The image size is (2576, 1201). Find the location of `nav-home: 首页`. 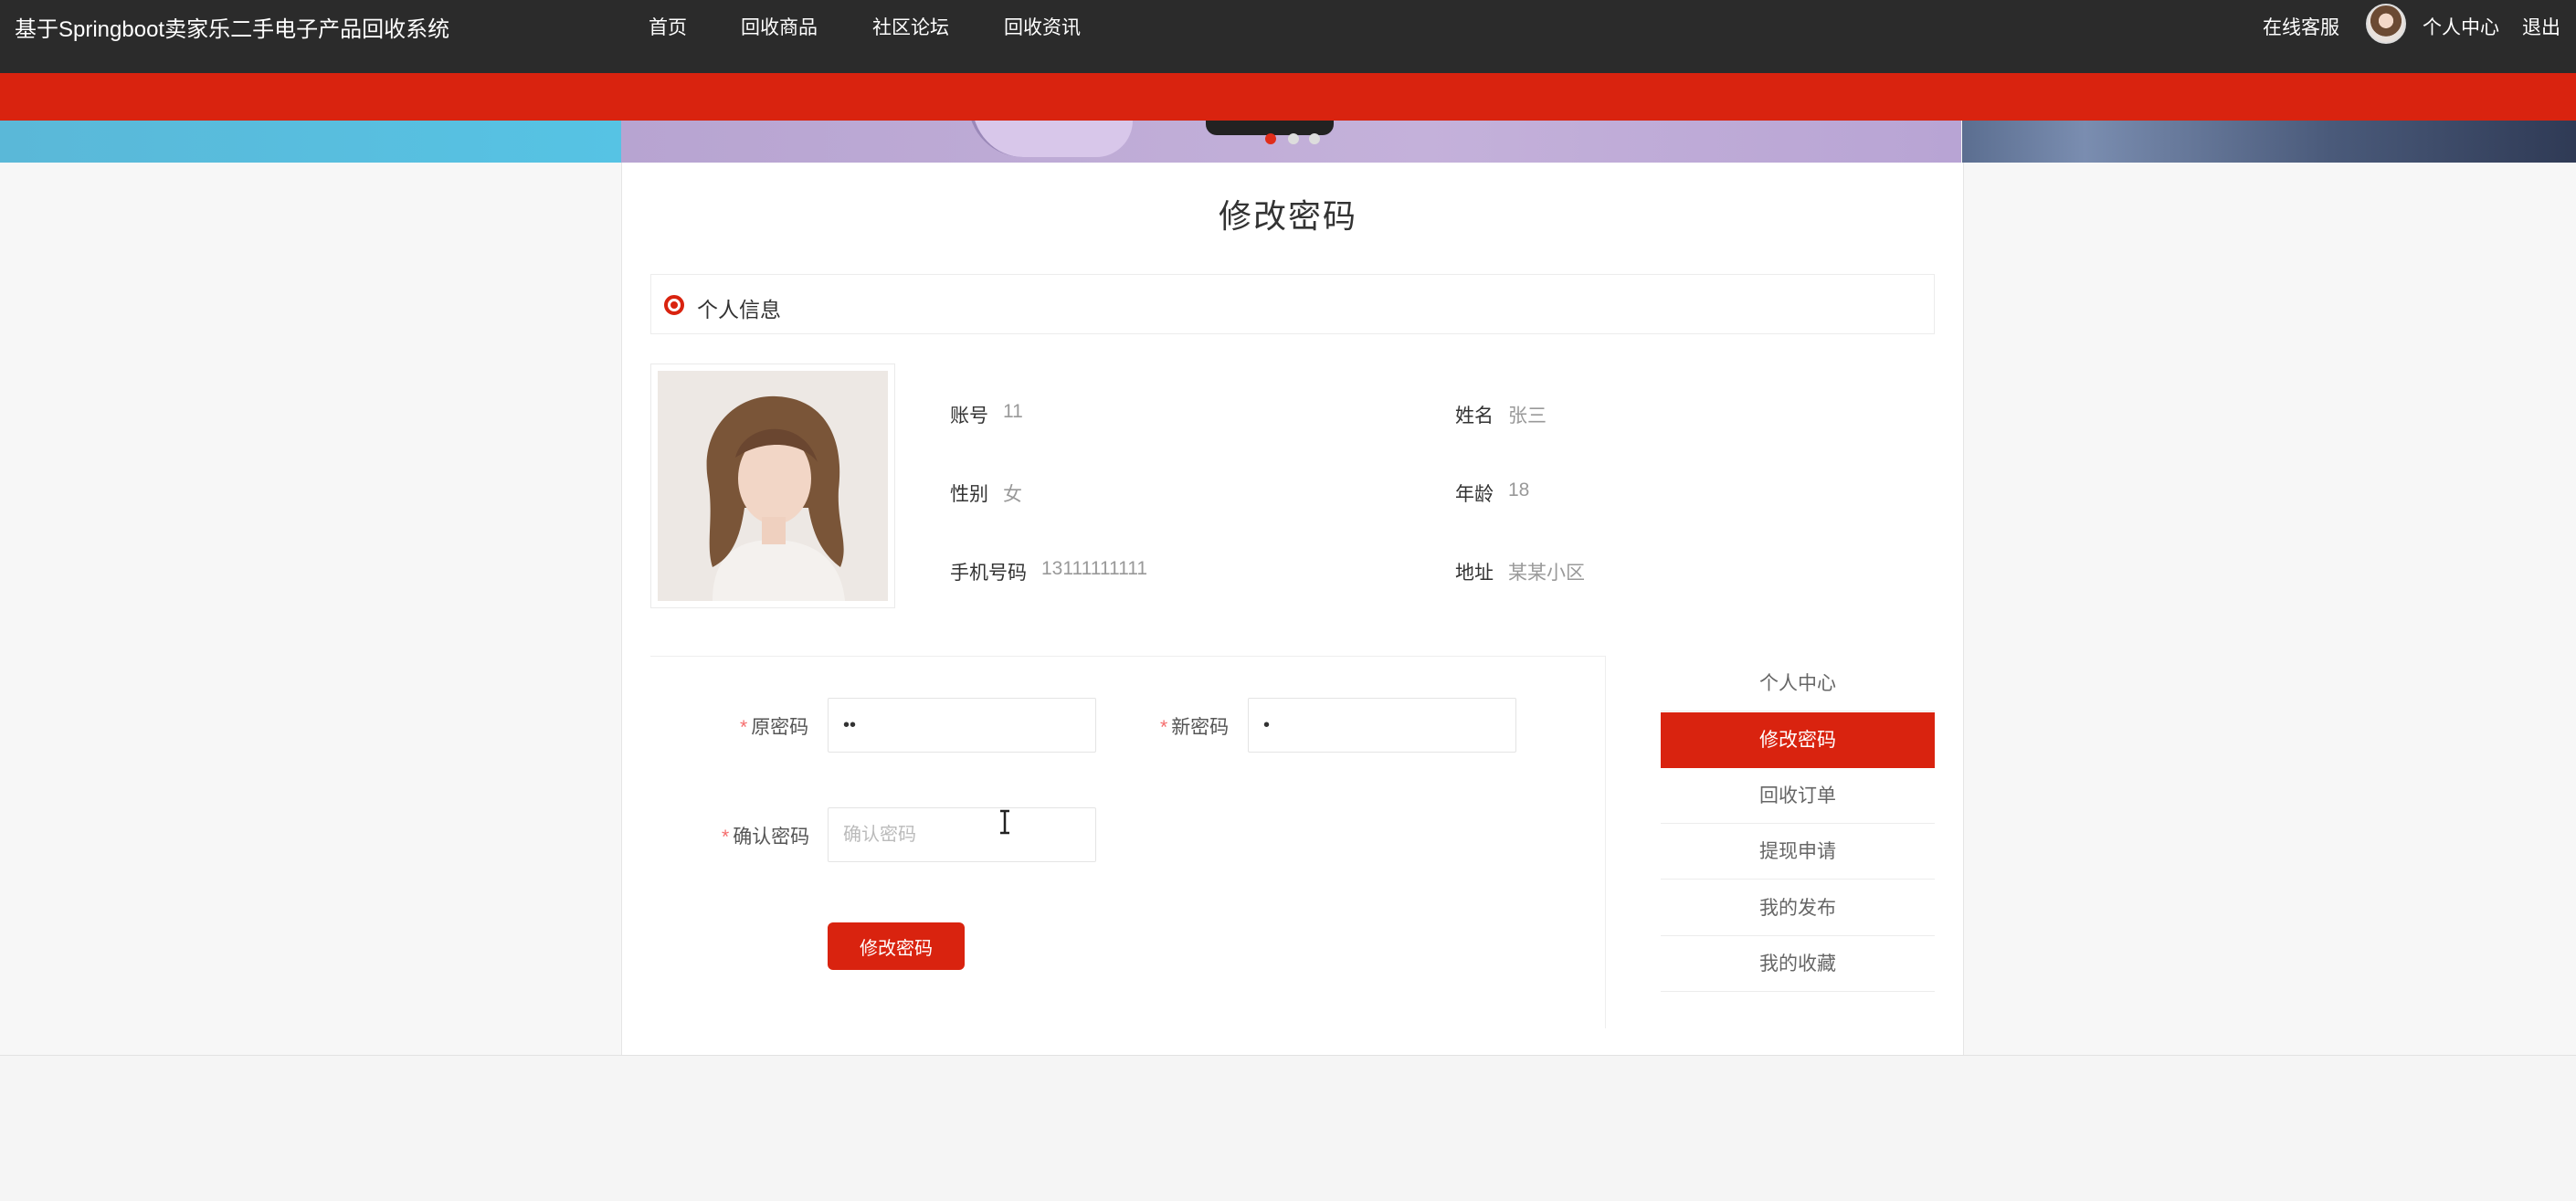

nav-home: 首页 is located at coordinates (668, 26).